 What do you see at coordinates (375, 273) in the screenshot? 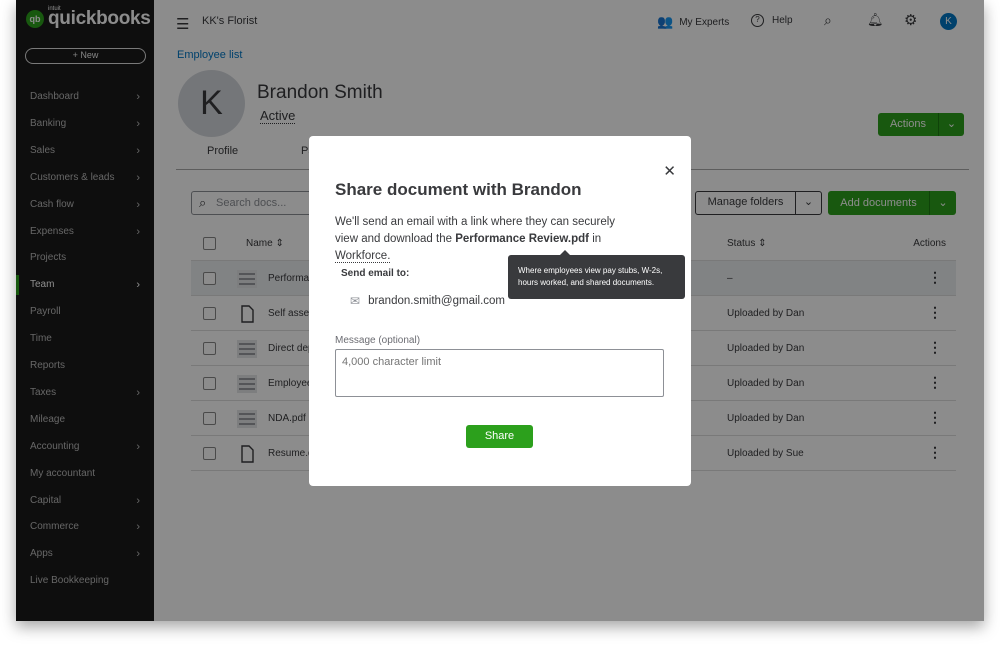
I see `send-email-label: Send email to:` at bounding box center [375, 273].